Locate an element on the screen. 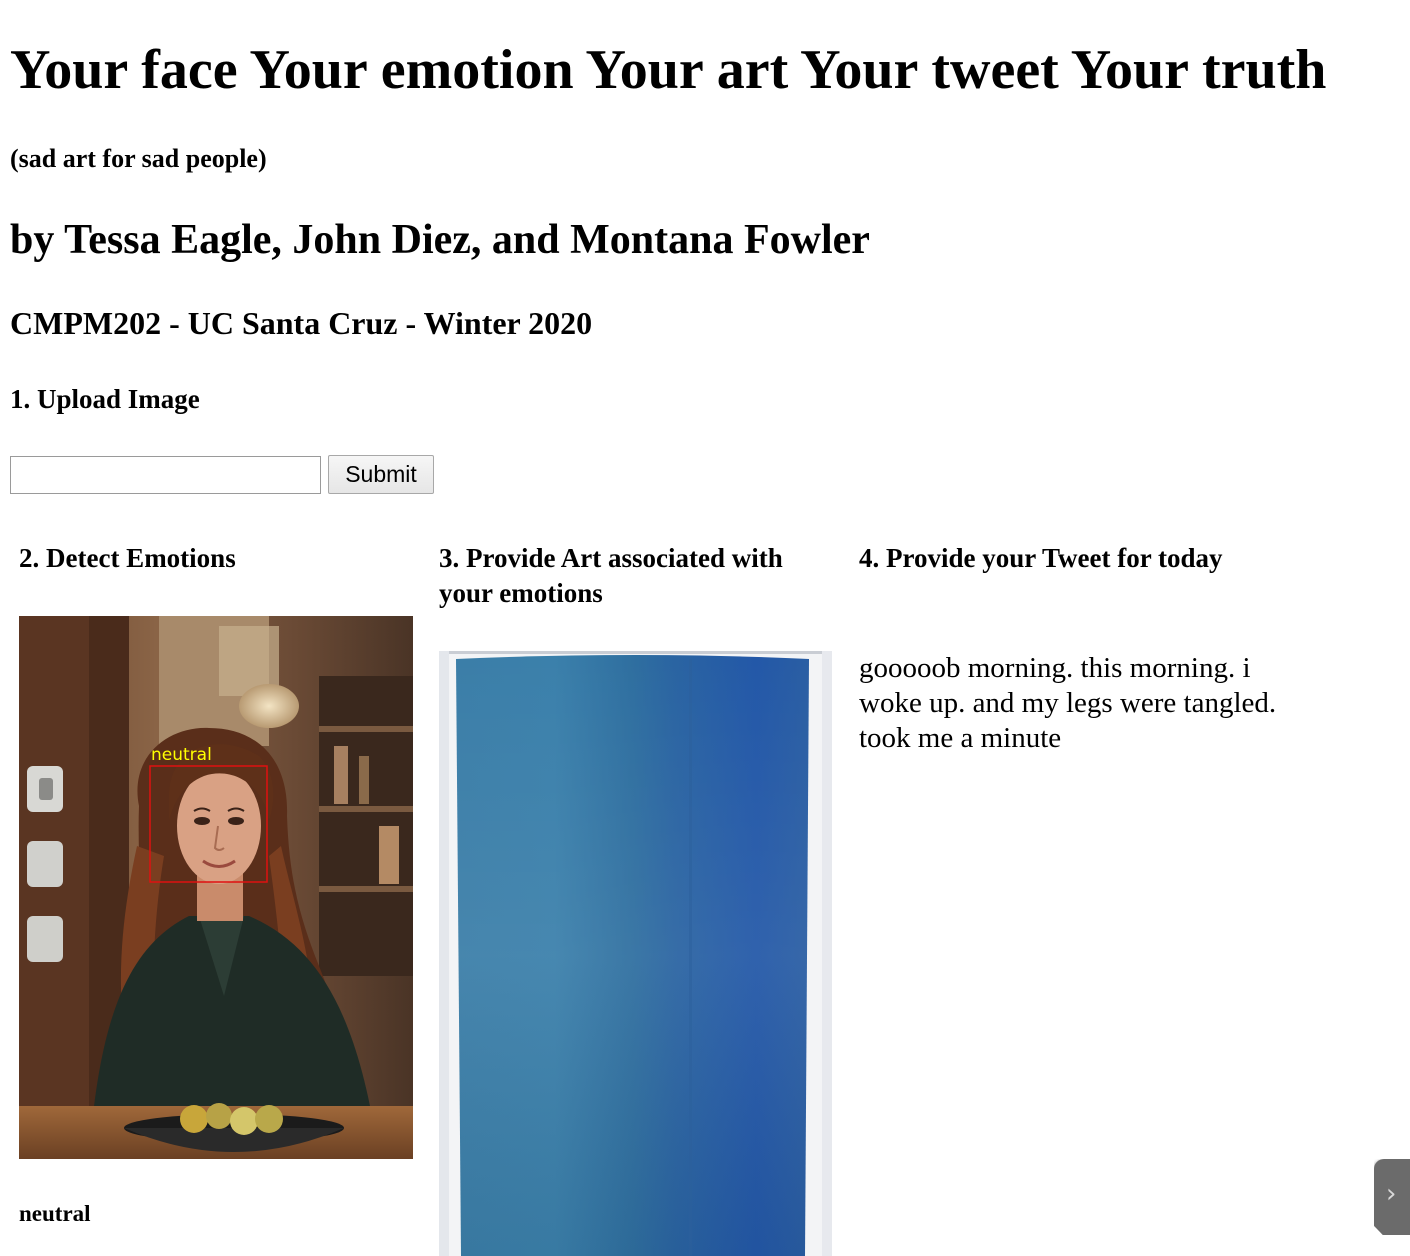 This screenshot has height=1256, width=1410. upload-heading: 1. Upload Image is located at coordinates (105, 399).